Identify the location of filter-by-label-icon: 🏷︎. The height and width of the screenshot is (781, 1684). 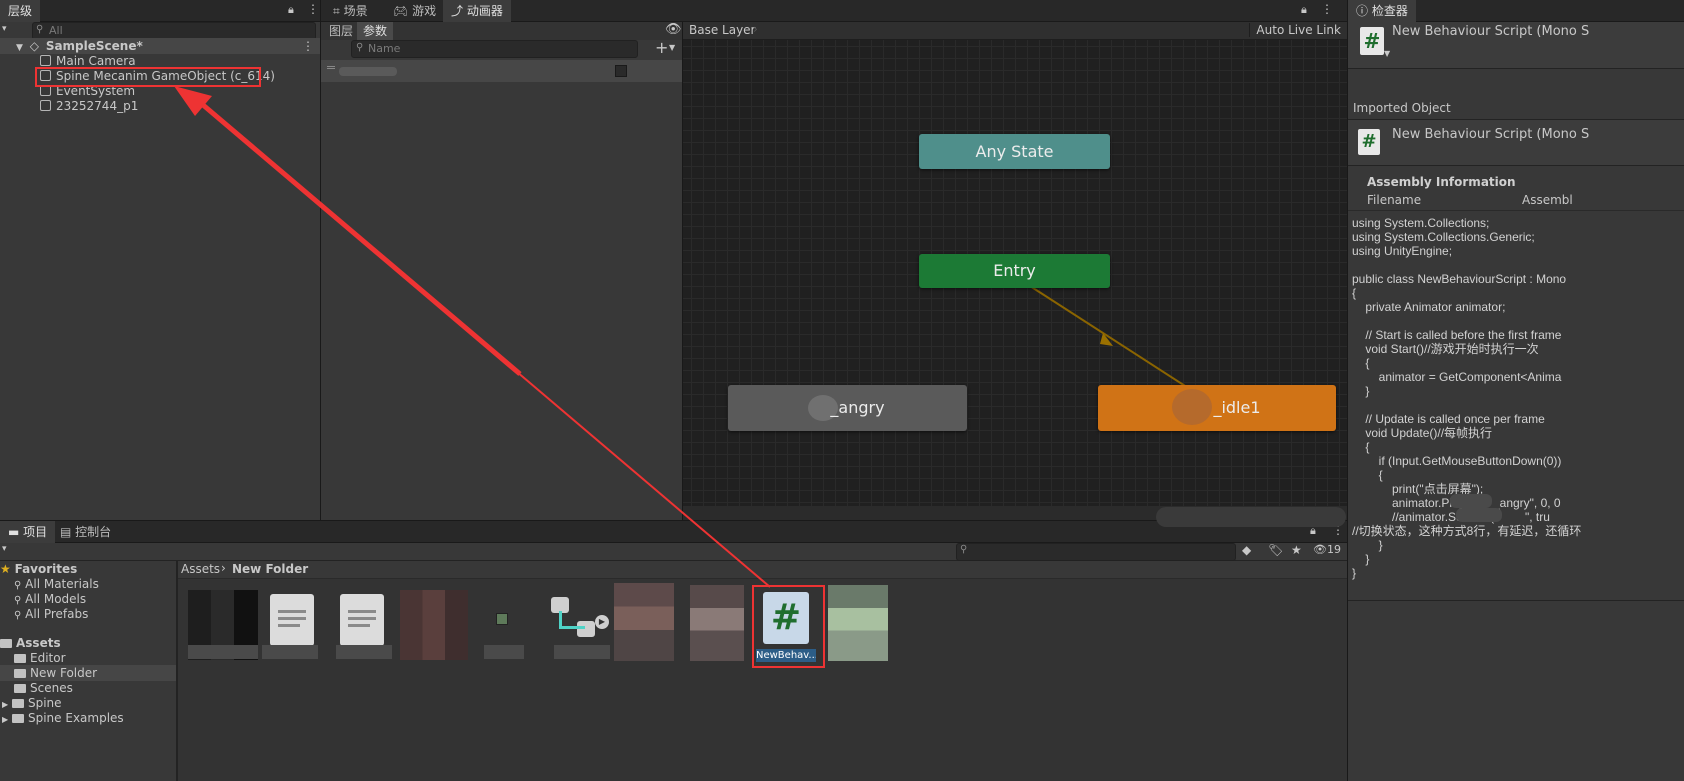
(1275, 550).